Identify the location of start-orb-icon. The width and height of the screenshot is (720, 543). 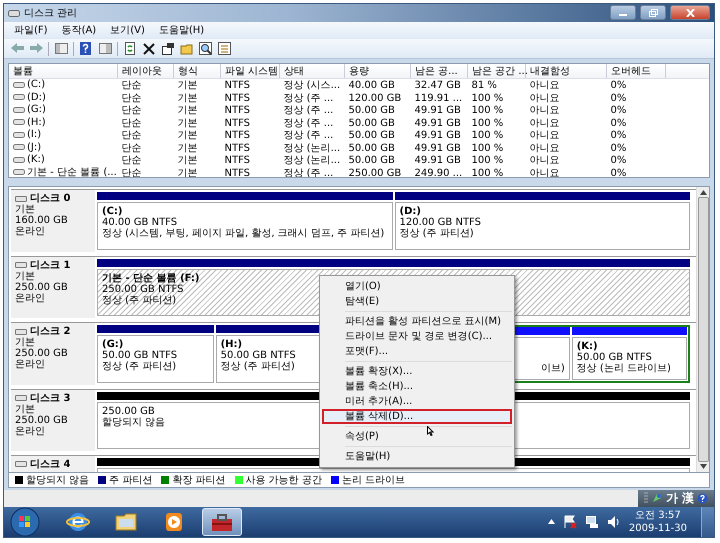
(25, 521).